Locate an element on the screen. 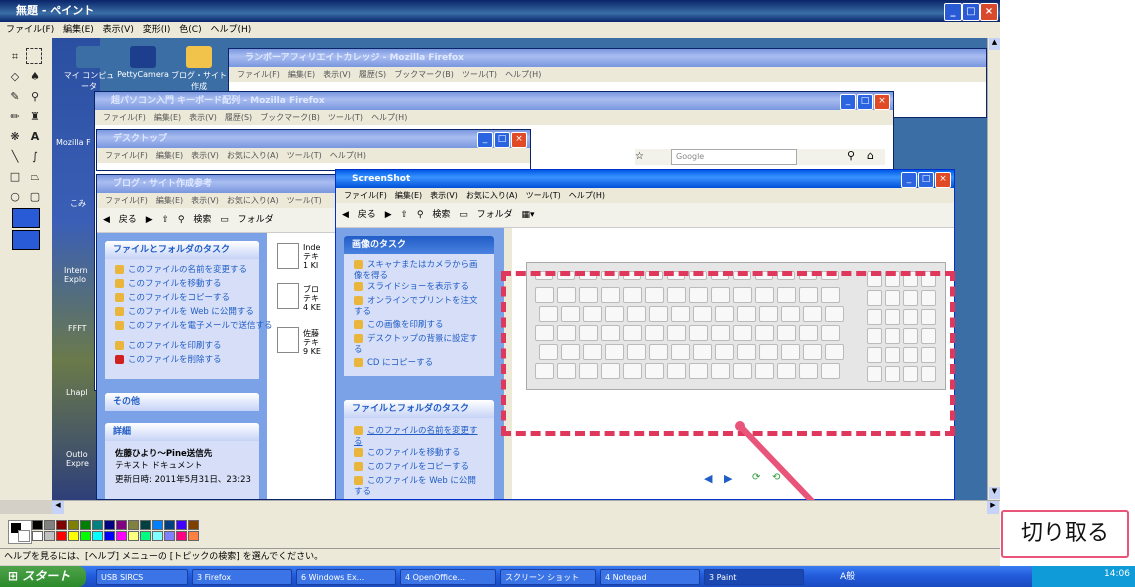 The image size is (1135, 587). menu-image: 変形(I) is located at coordinates (157, 30).